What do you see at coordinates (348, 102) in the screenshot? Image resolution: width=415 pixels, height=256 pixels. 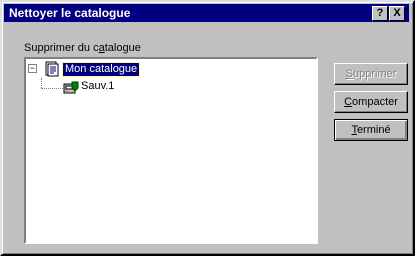 I see `compact-button-accelerator: C` at bounding box center [348, 102].